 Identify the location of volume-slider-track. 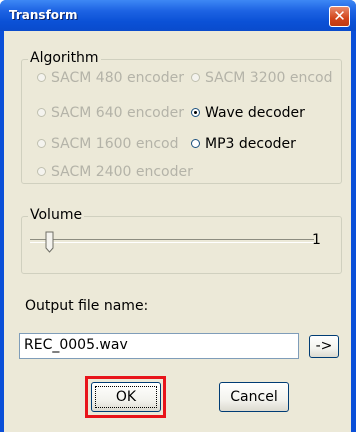
(172, 241).